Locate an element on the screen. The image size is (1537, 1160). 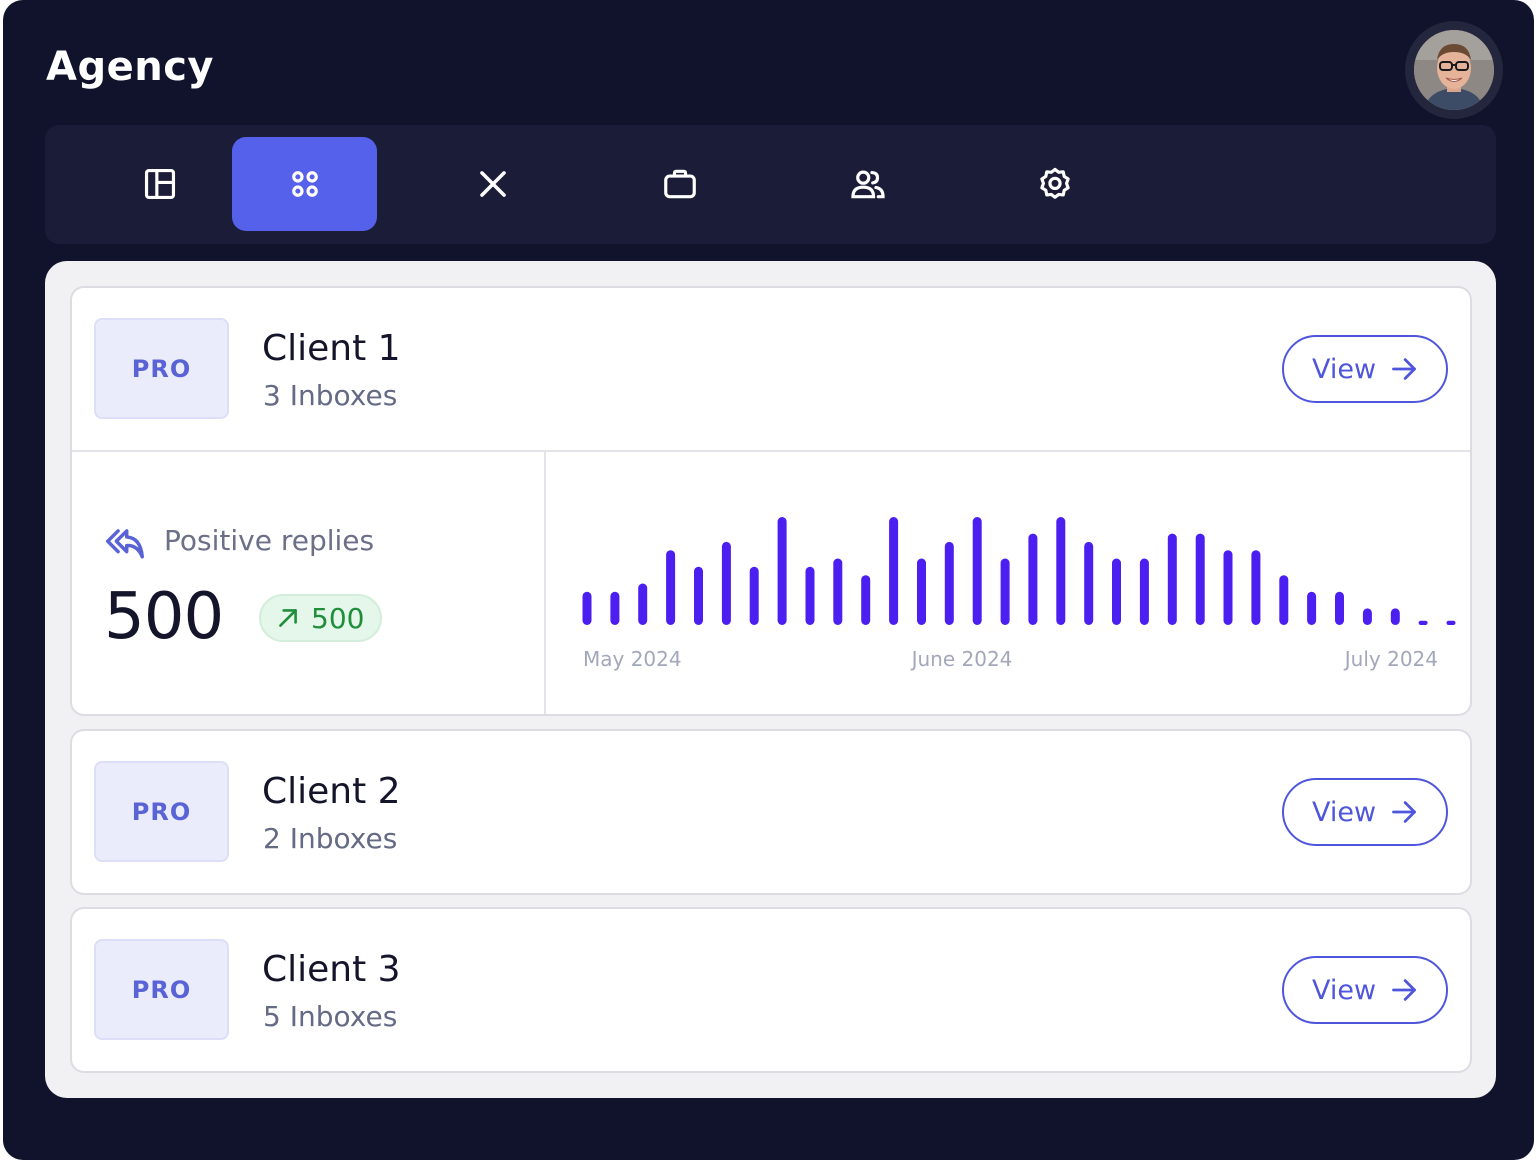
trend-up-icon is located at coordinates (288, 618).